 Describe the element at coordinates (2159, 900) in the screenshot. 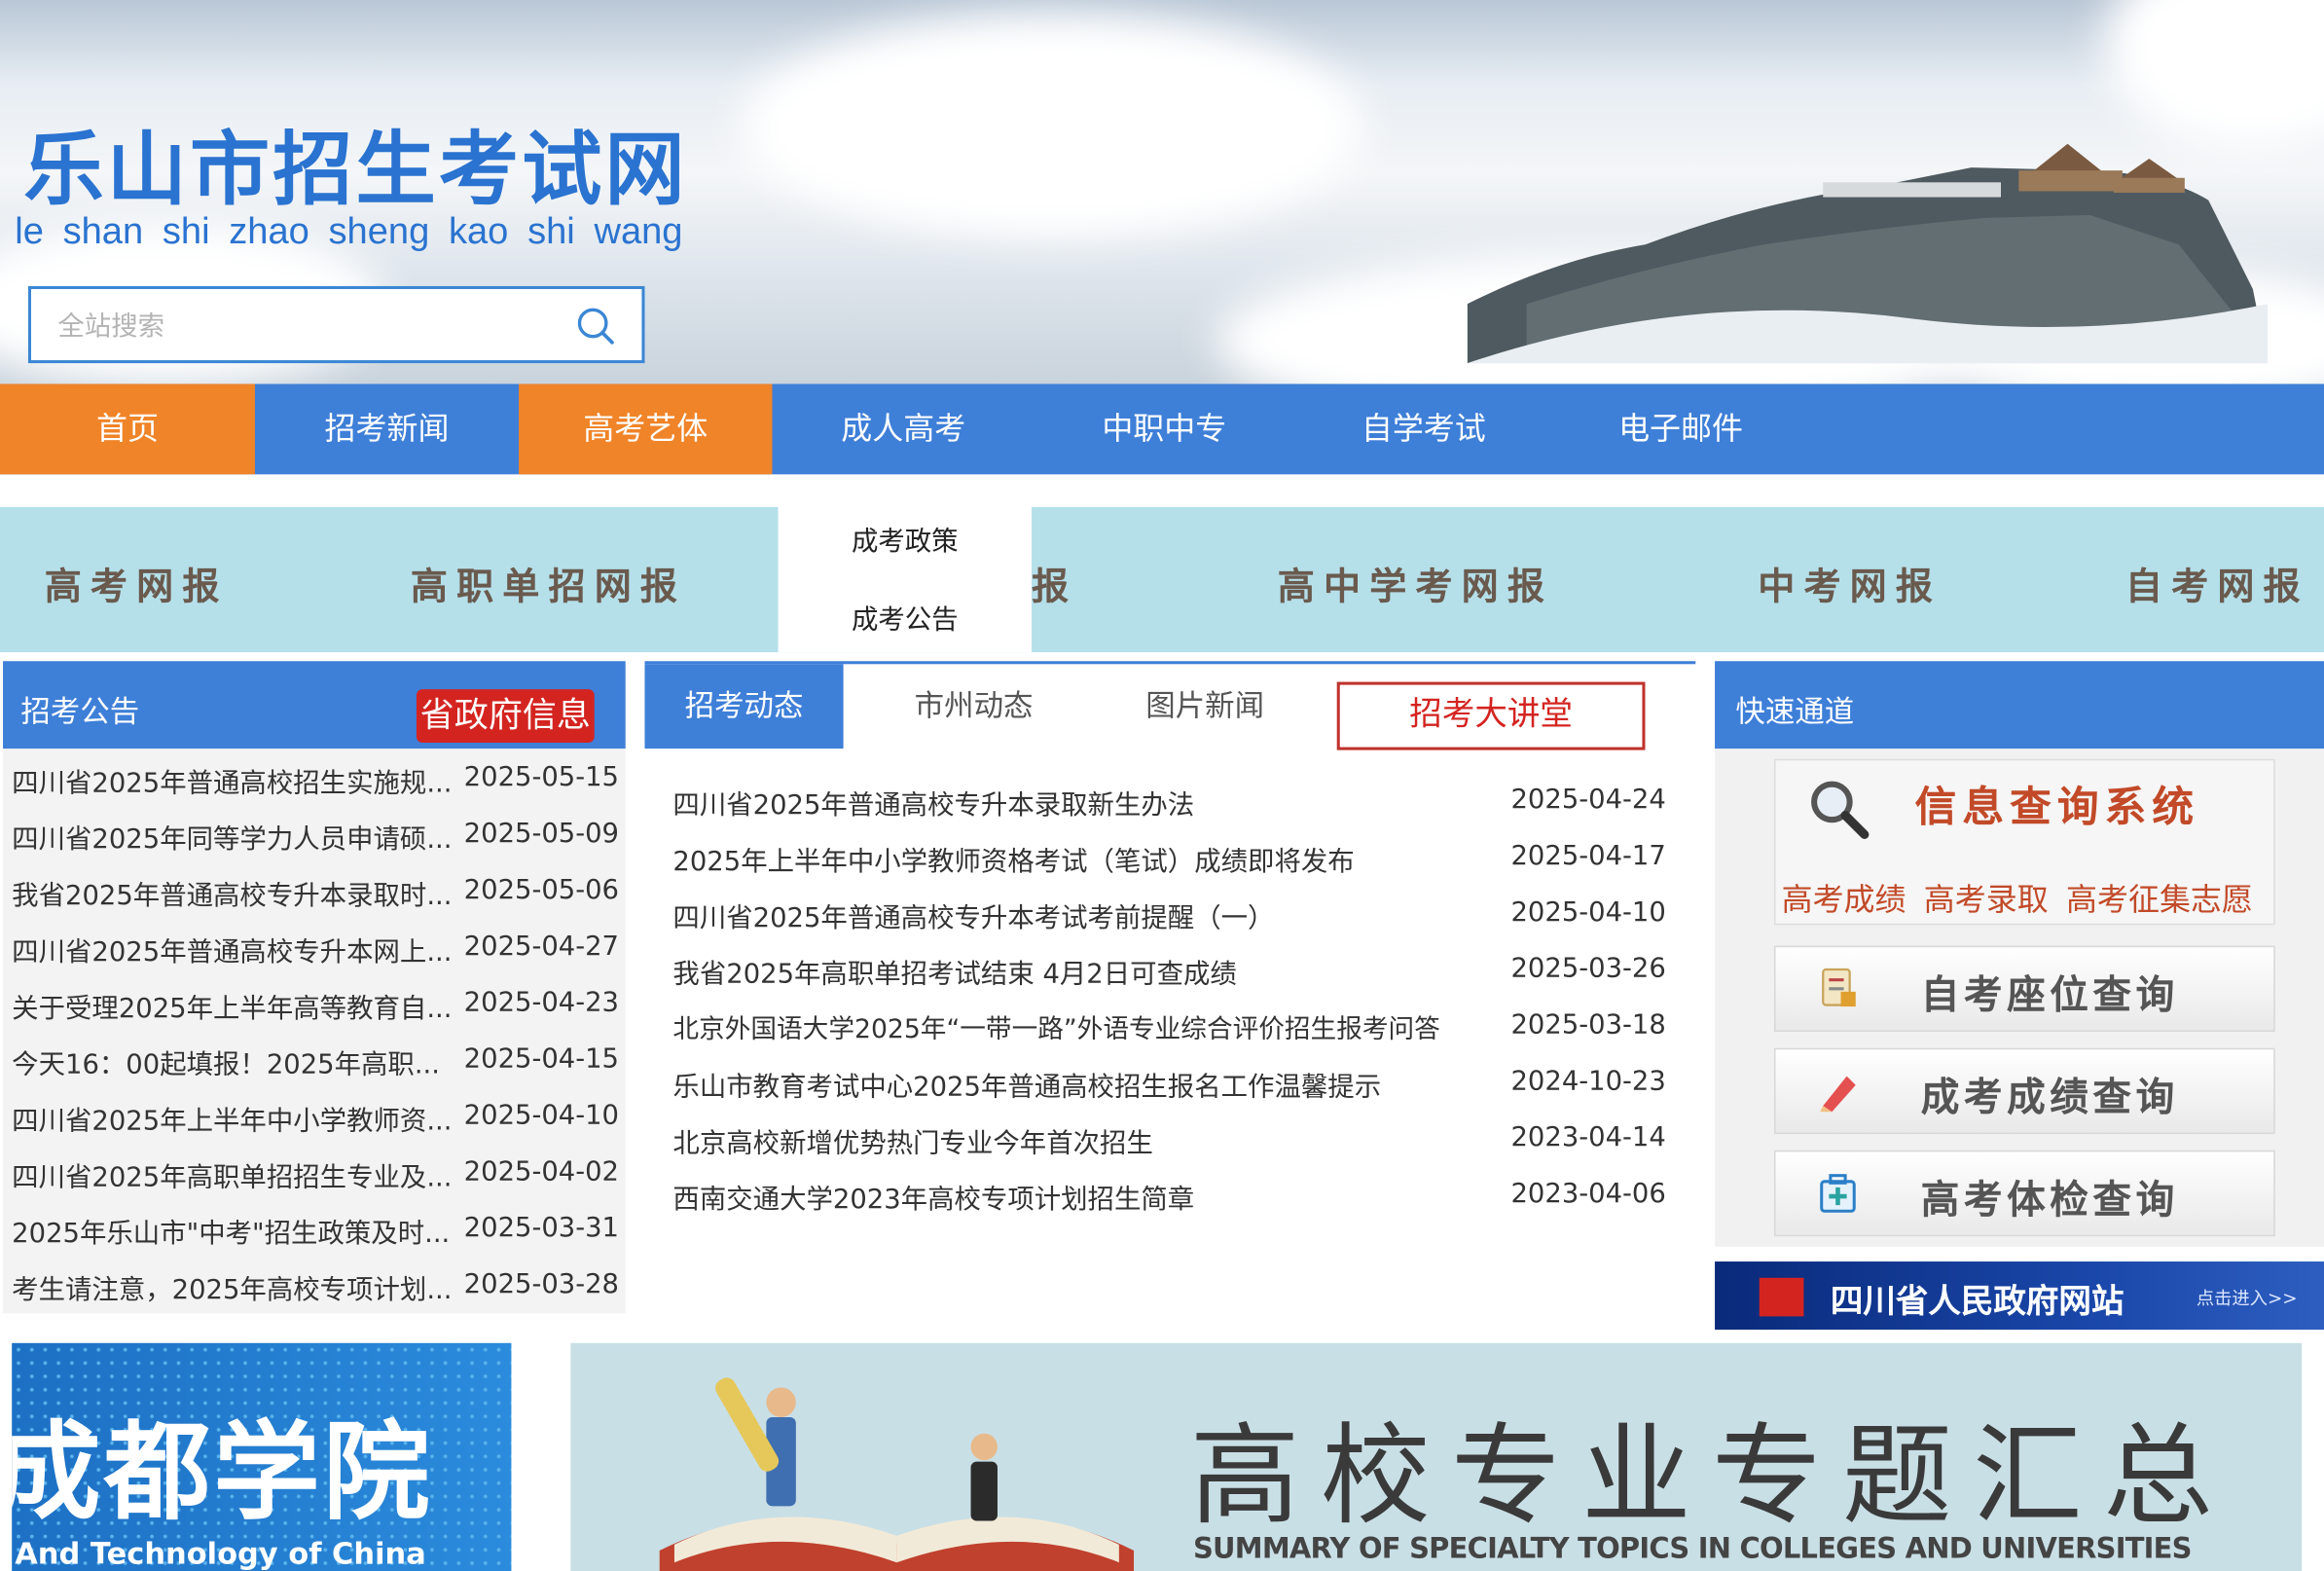

I see `link-gaokao-supplementary: 高考征集志愿` at that location.